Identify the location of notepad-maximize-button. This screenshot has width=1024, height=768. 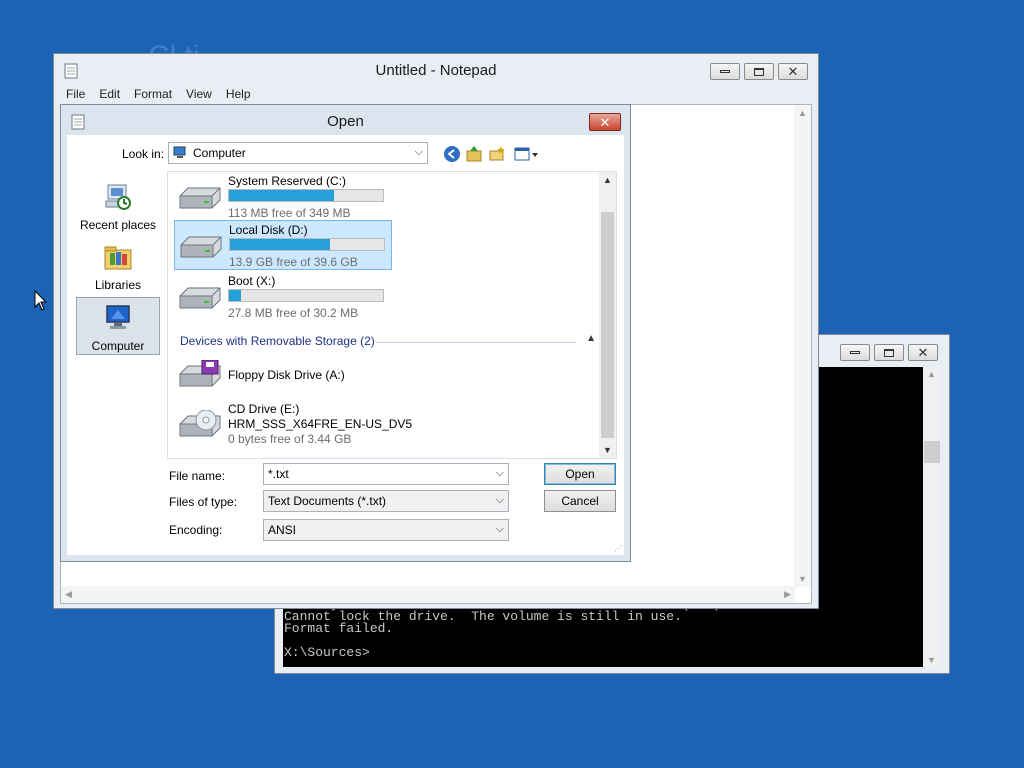
(759, 71).